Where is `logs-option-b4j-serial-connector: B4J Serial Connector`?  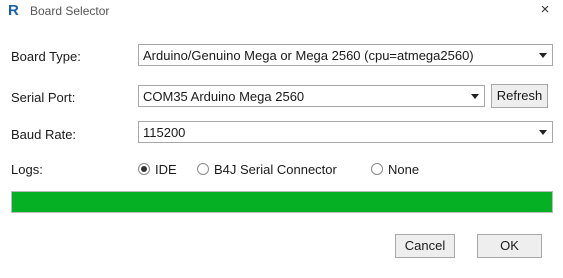
logs-option-b4j-serial-connector: B4J Serial Connector is located at coordinates (279, 170).